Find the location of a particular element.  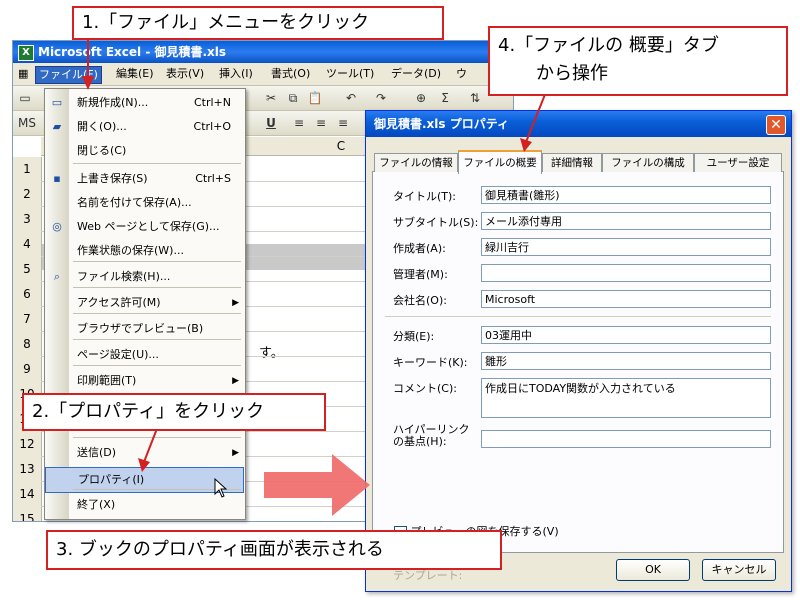

menu-format: 書式(O) is located at coordinates (290, 74).